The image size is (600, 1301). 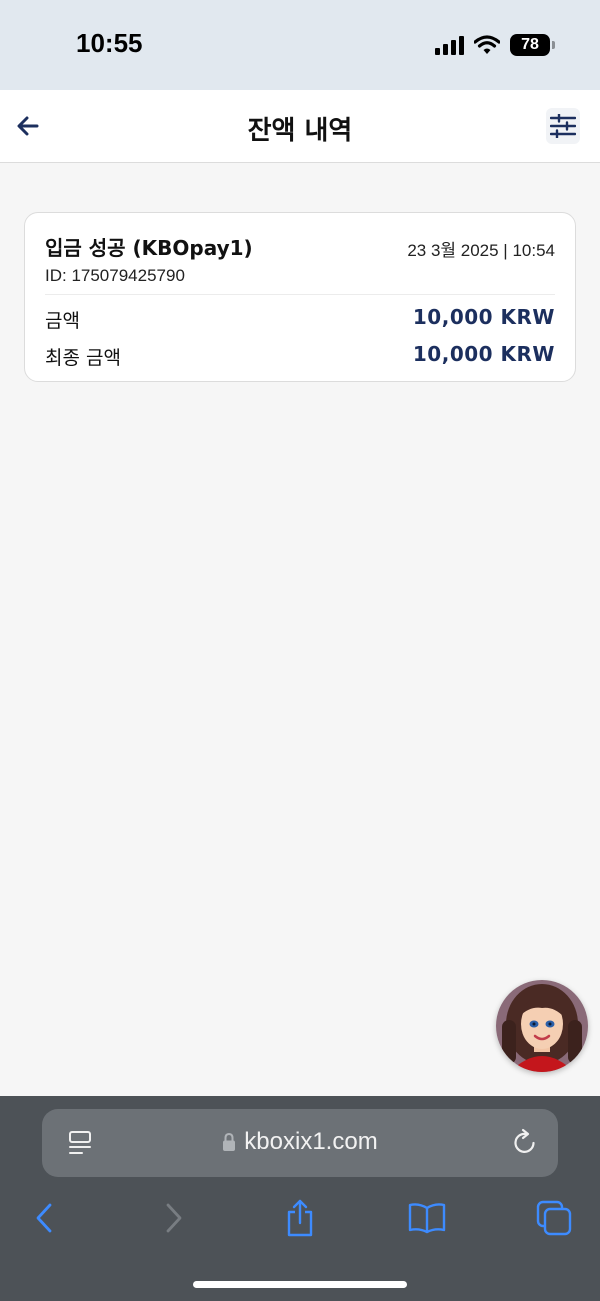 I want to click on final-amount-value: 10,000 KRW, so click(x=483, y=354).